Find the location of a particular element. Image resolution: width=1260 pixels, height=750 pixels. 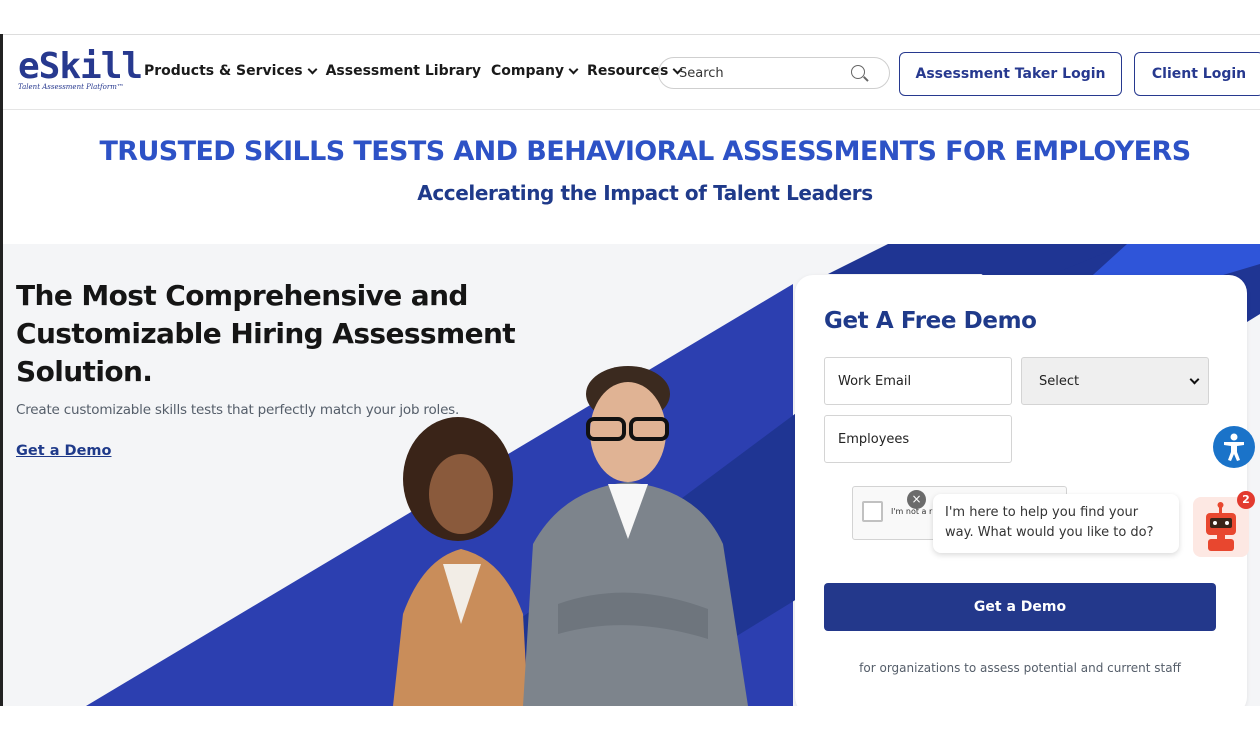

eskill-logo: eSkill Talent Assessment Platform™ is located at coordinates (80, 69).